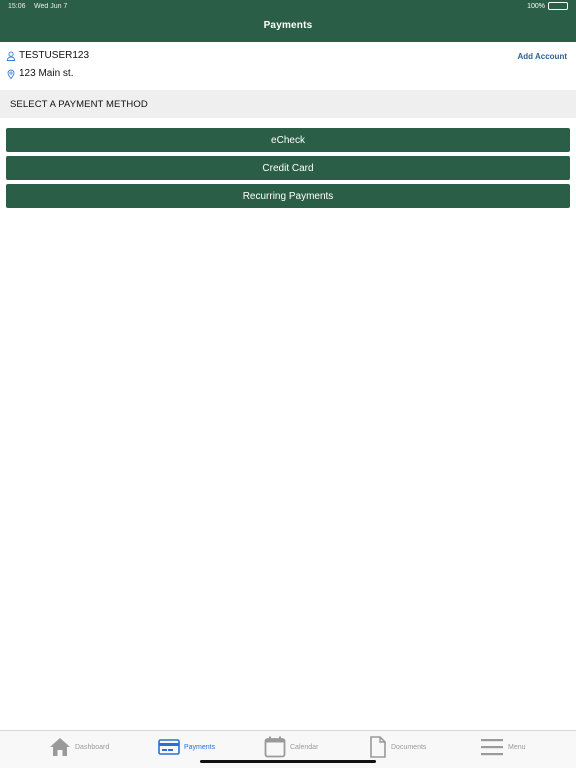 The width and height of the screenshot is (576, 768). What do you see at coordinates (288, 168) in the screenshot?
I see `credit-card-button: Credit Card` at bounding box center [288, 168].